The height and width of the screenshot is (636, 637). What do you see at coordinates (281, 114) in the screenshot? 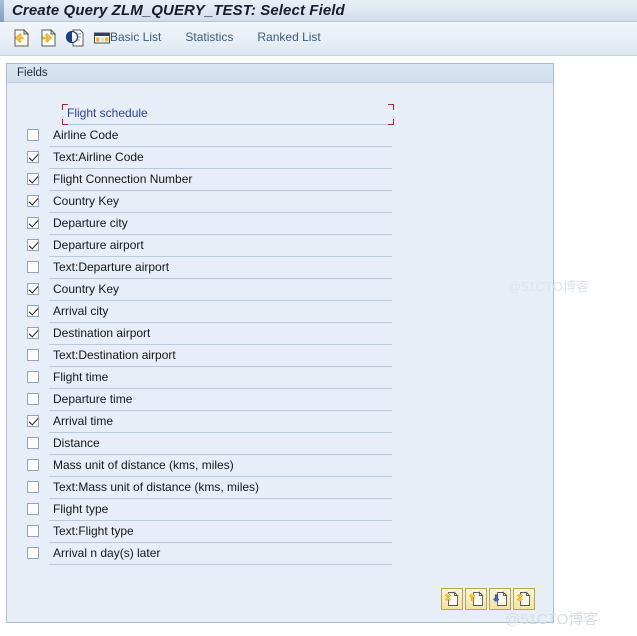
I see `field-group-header: Flight schedule` at bounding box center [281, 114].